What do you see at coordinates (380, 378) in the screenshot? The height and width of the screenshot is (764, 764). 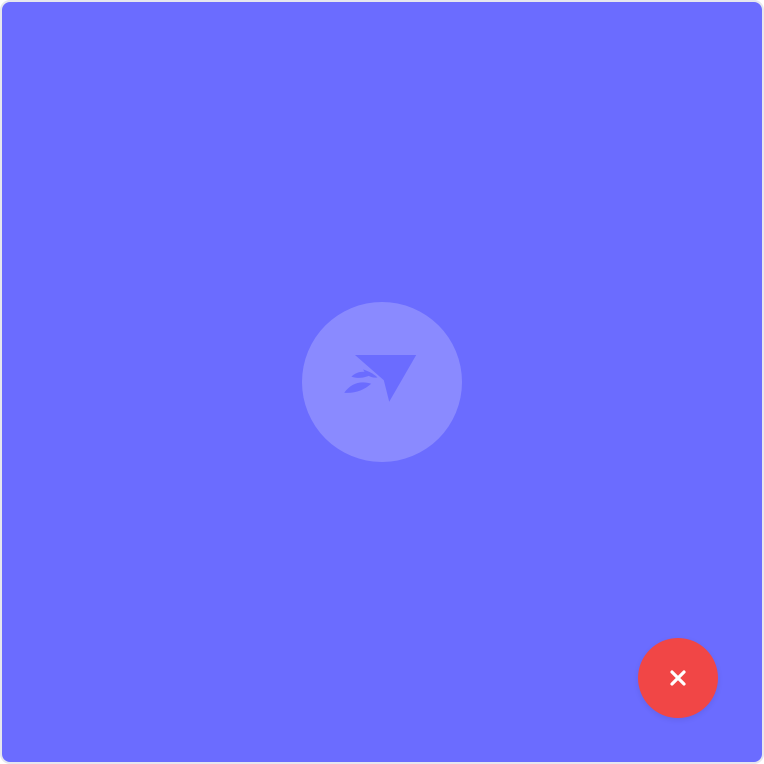 I see `send-paper-plane-icon` at bounding box center [380, 378].